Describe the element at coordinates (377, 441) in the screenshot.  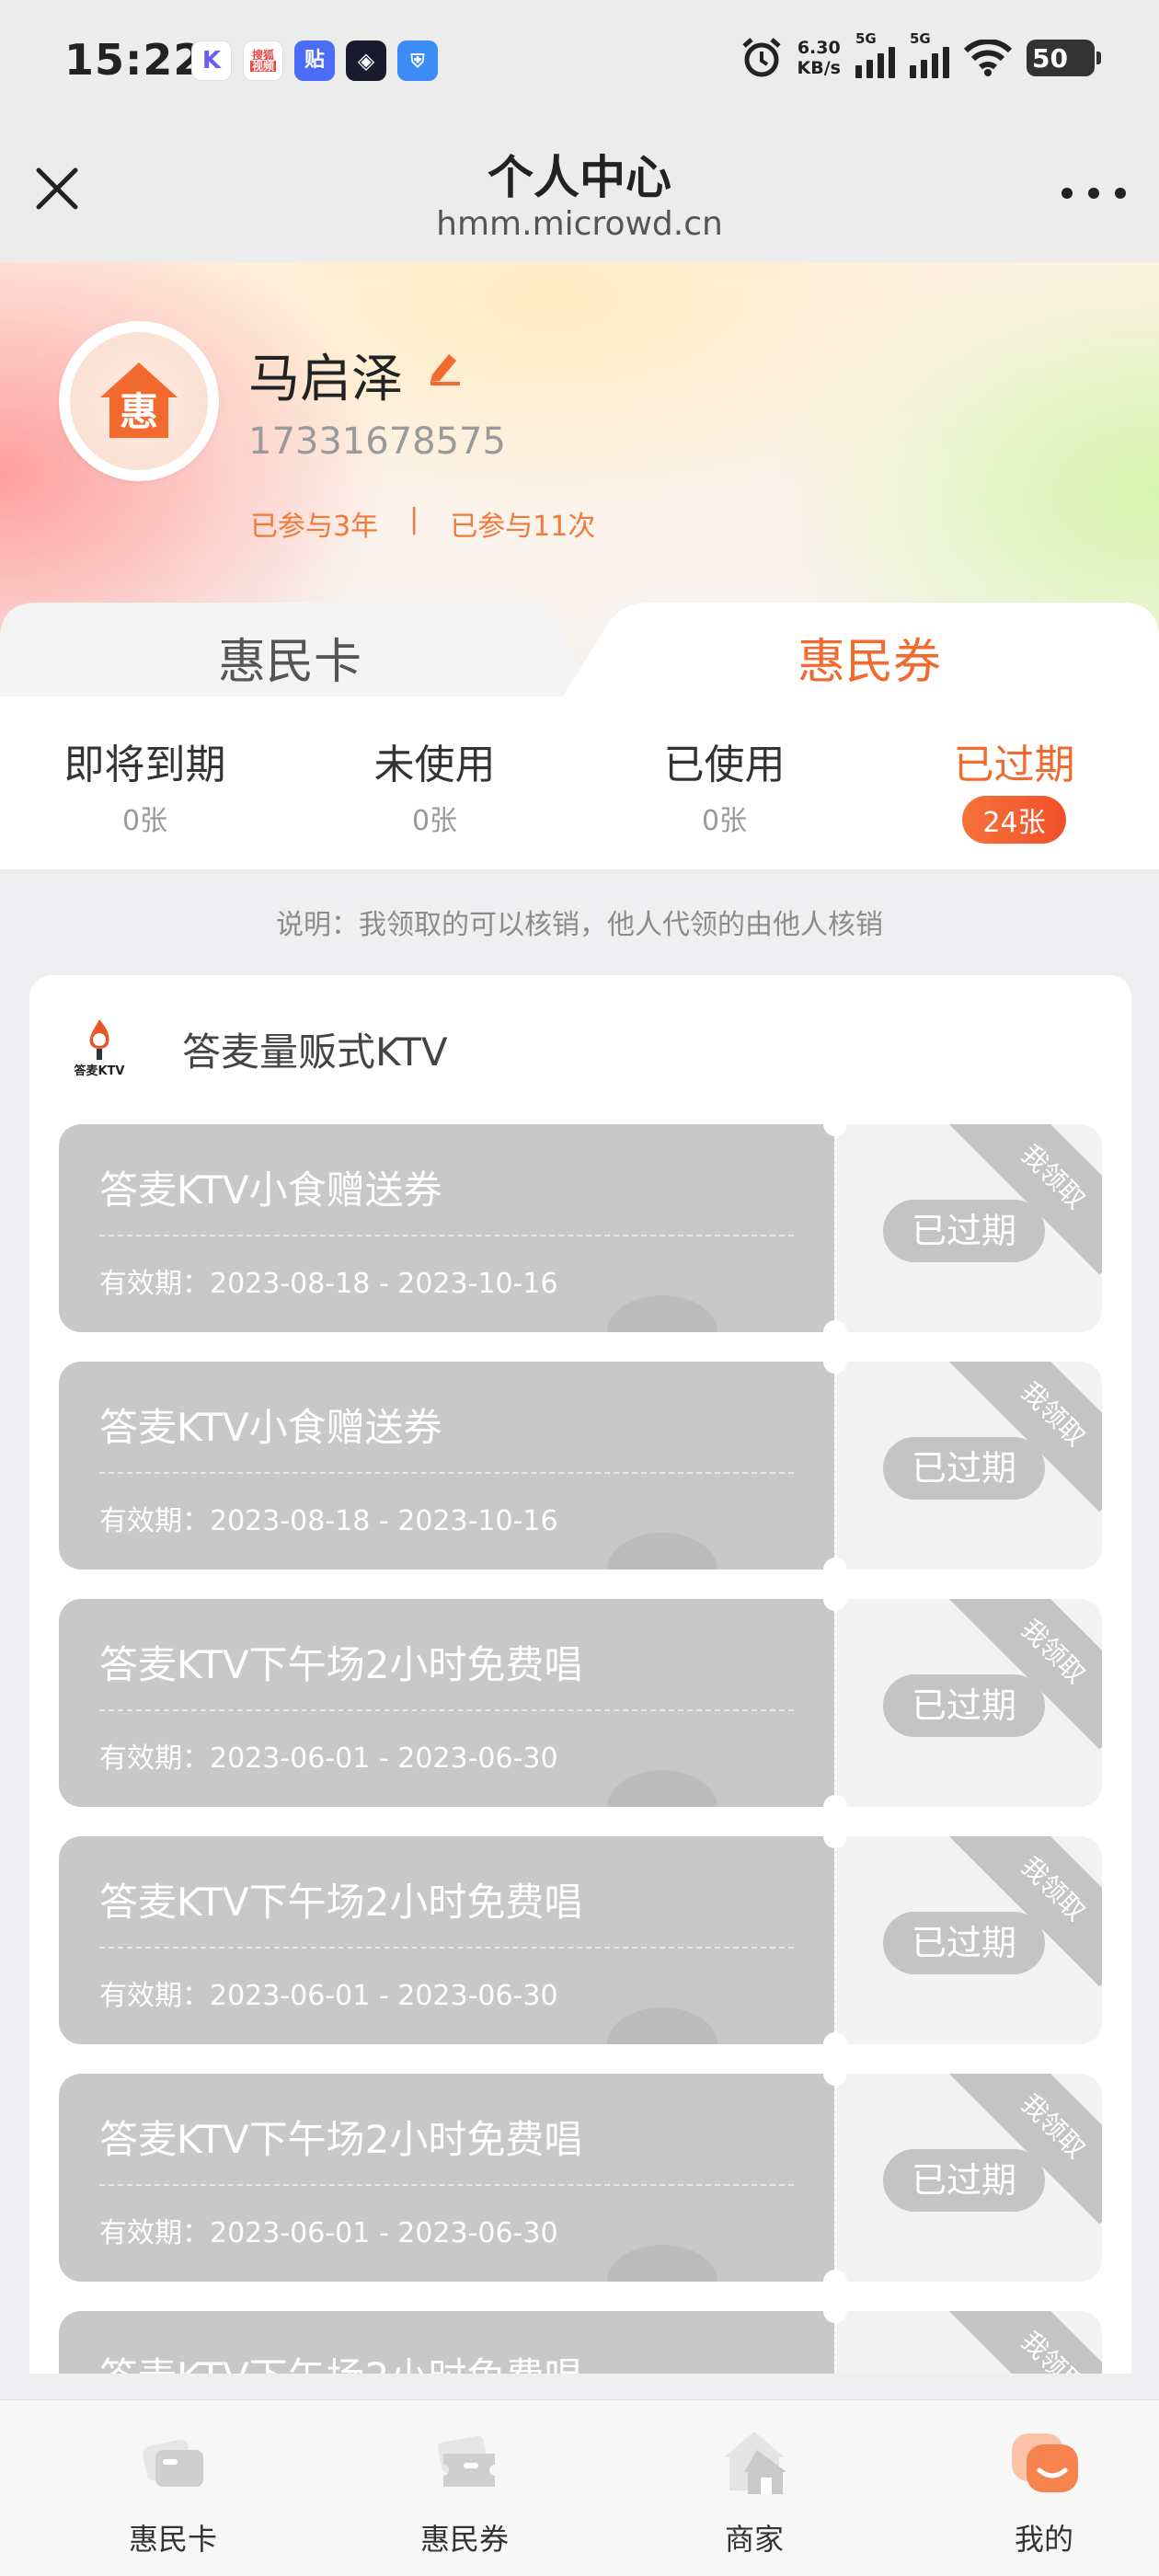
I see `user-phone: 17331678575` at that location.